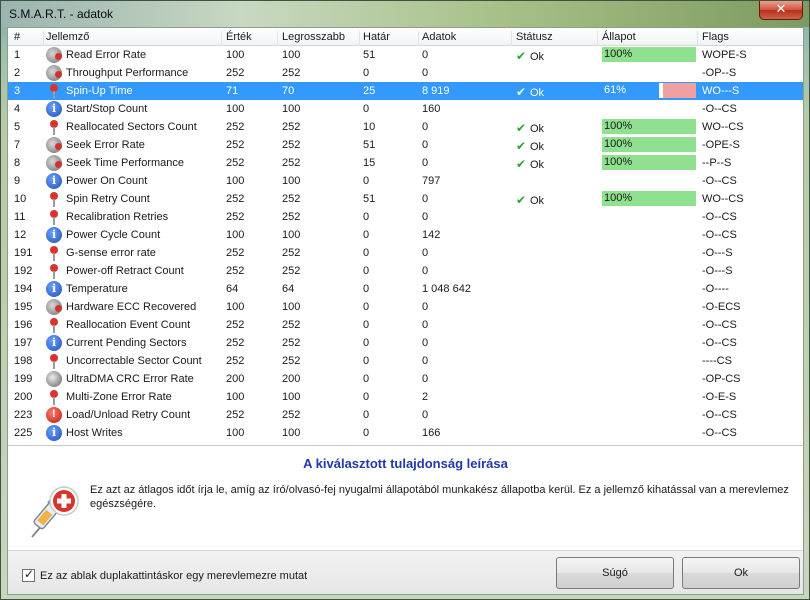  What do you see at coordinates (252, 38) in the screenshot?
I see `column-header-value: Érték` at bounding box center [252, 38].